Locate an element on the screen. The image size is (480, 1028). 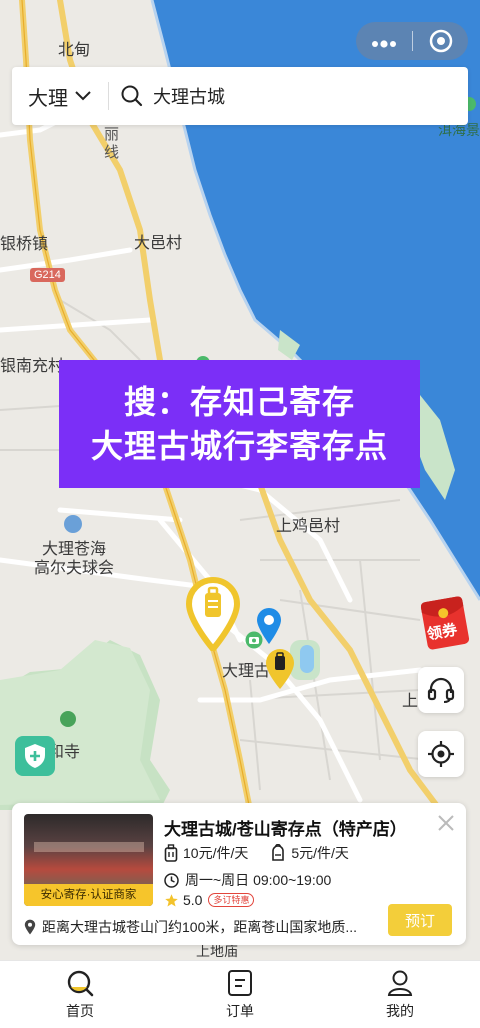
tab-home-label: 首页 is located at coordinates (80, 1011).